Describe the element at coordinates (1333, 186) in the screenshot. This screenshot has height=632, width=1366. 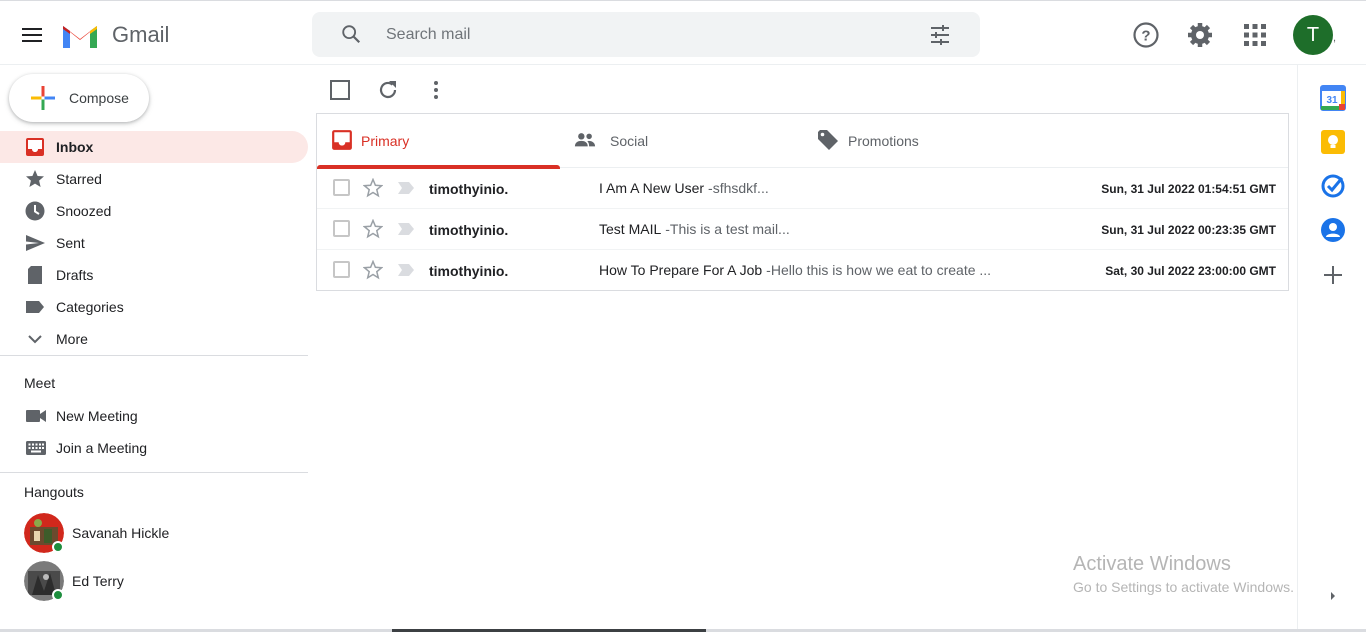
I see `tasks-icon` at that location.